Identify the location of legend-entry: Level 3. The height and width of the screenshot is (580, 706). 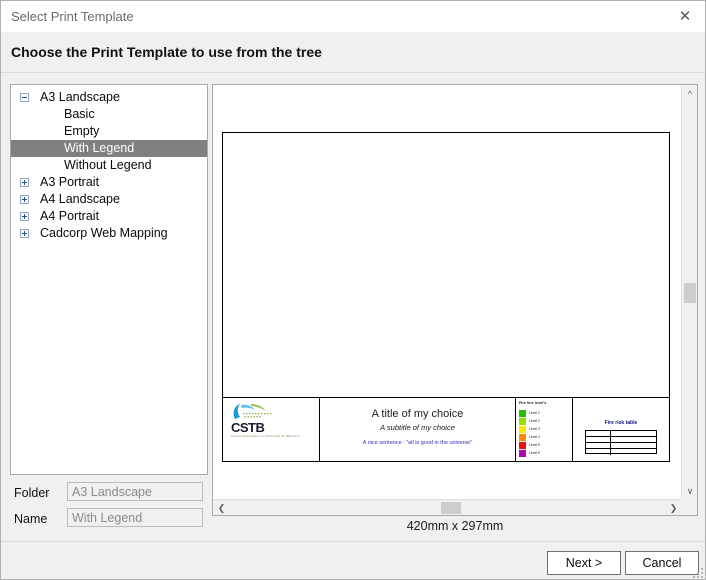
(529, 429).